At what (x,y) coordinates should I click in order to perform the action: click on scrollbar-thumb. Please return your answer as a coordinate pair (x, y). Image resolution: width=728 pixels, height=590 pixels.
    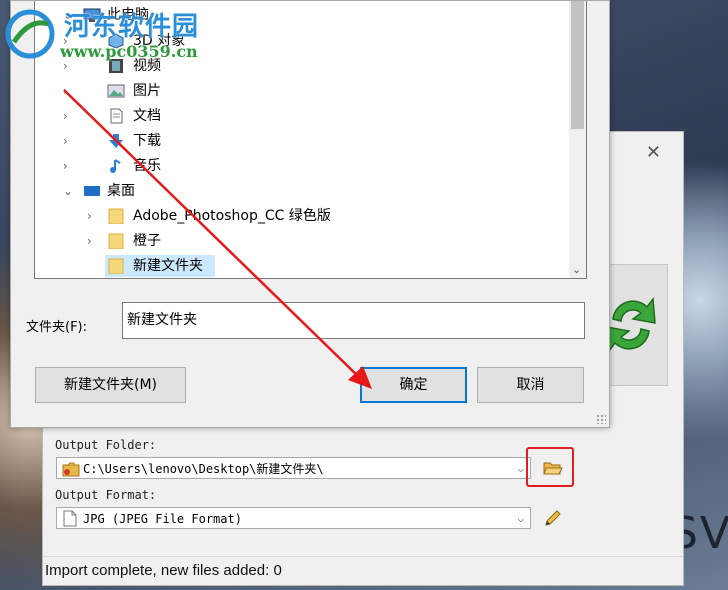
    Looking at the image, I should click on (577, 65).